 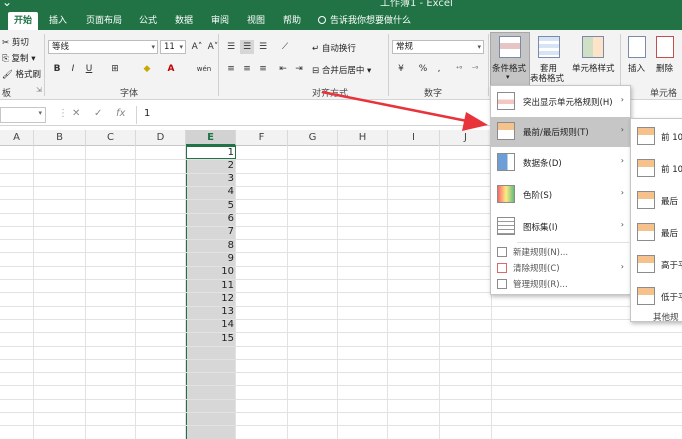 What do you see at coordinates (39, 90) in the screenshot?
I see `clipboard-launcher-icon: ⇲` at bounding box center [39, 90].